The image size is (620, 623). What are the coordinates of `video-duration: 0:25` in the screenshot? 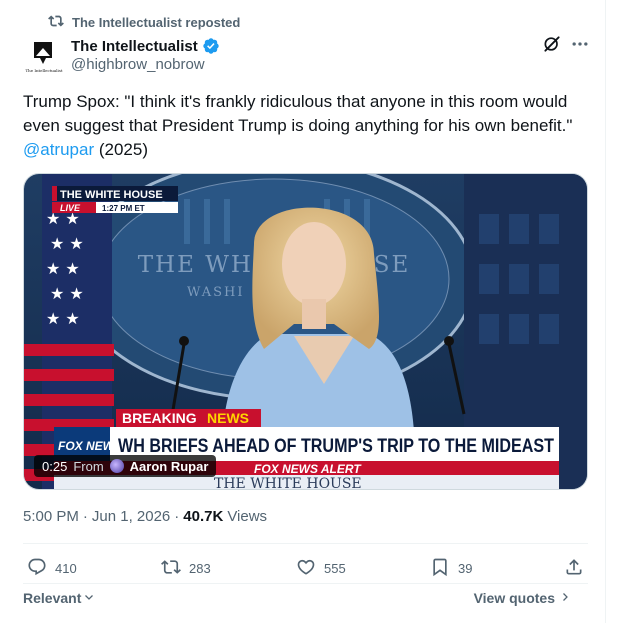 It's located at (55, 466).